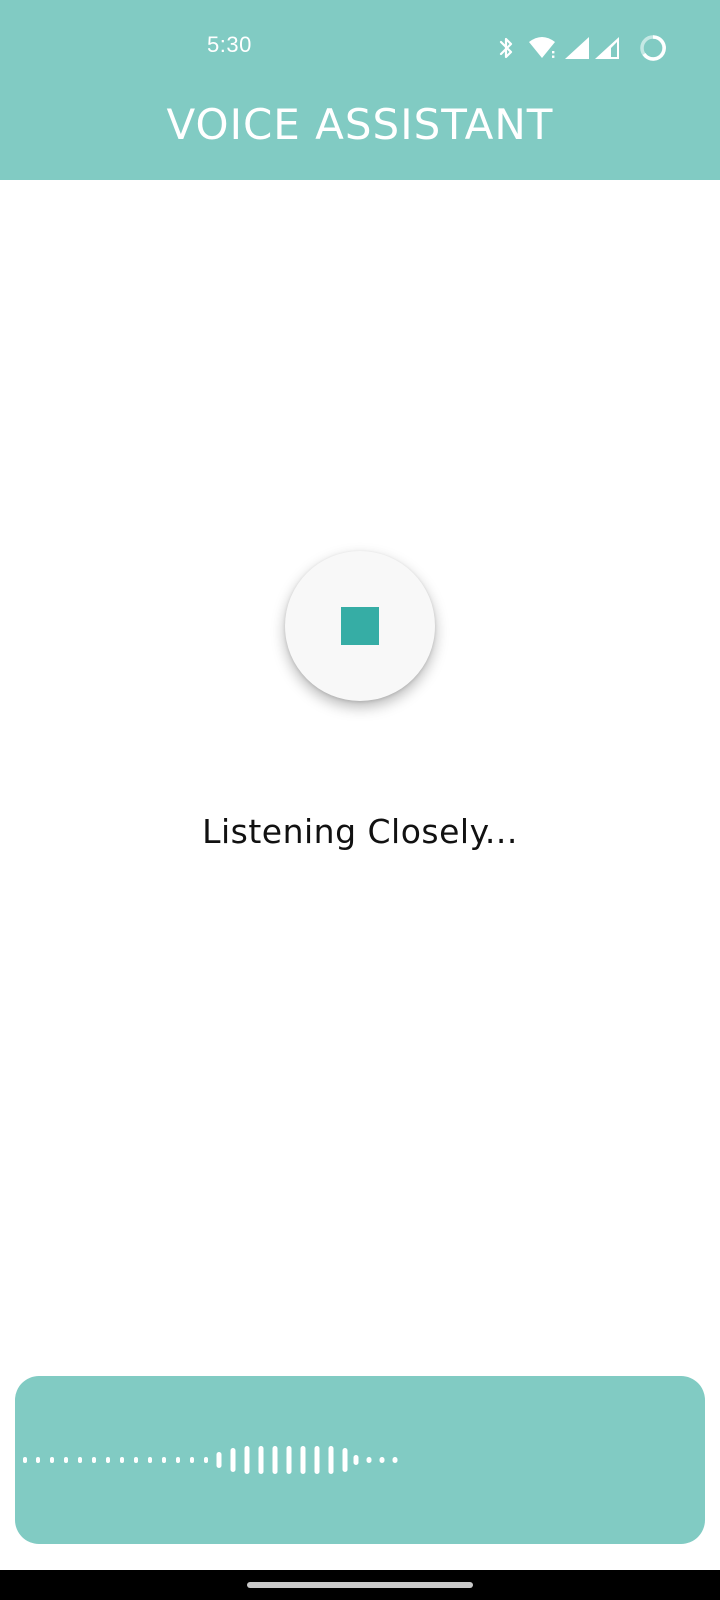 Image resolution: width=720 pixels, height=1600 pixels. What do you see at coordinates (229, 44) in the screenshot?
I see `status-time: 5:30` at bounding box center [229, 44].